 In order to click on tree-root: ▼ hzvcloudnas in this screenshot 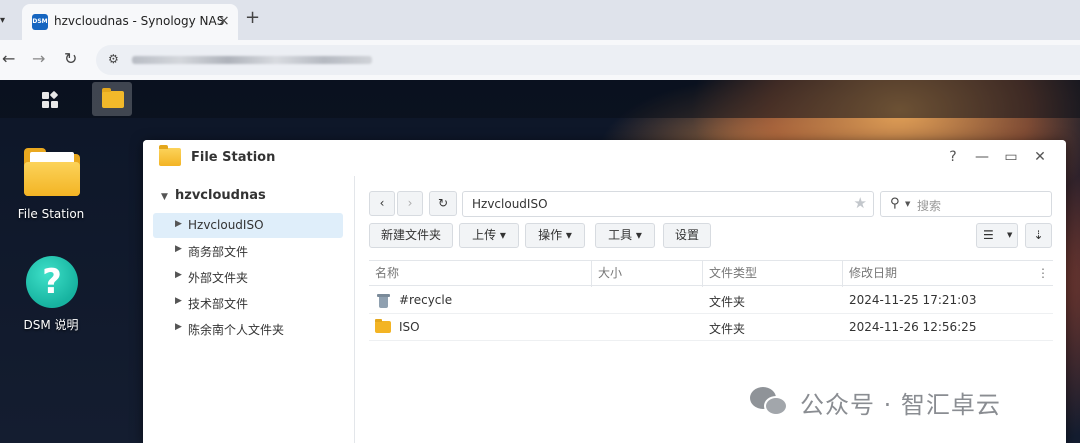, I will do `click(213, 195)`.